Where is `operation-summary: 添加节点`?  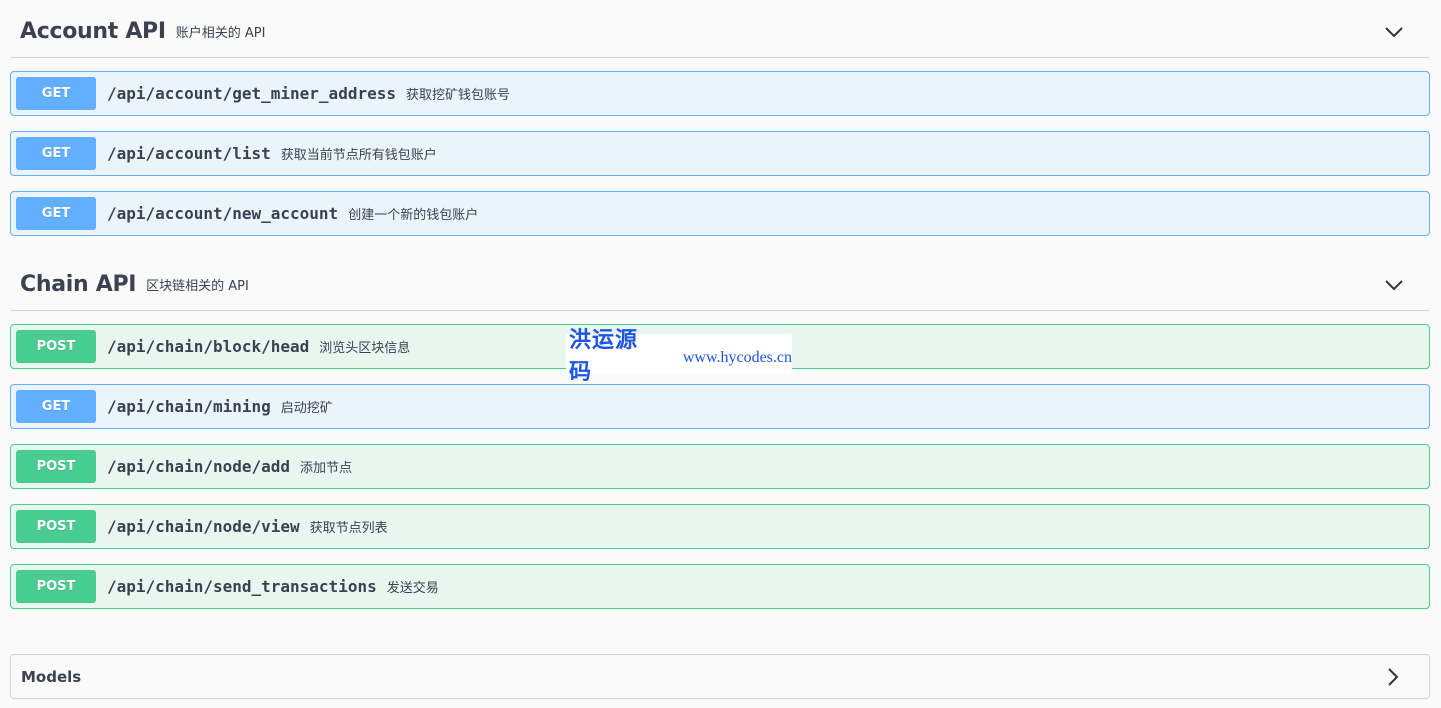 operation-summary: 添加节点 is located at coordinates (326, 468).